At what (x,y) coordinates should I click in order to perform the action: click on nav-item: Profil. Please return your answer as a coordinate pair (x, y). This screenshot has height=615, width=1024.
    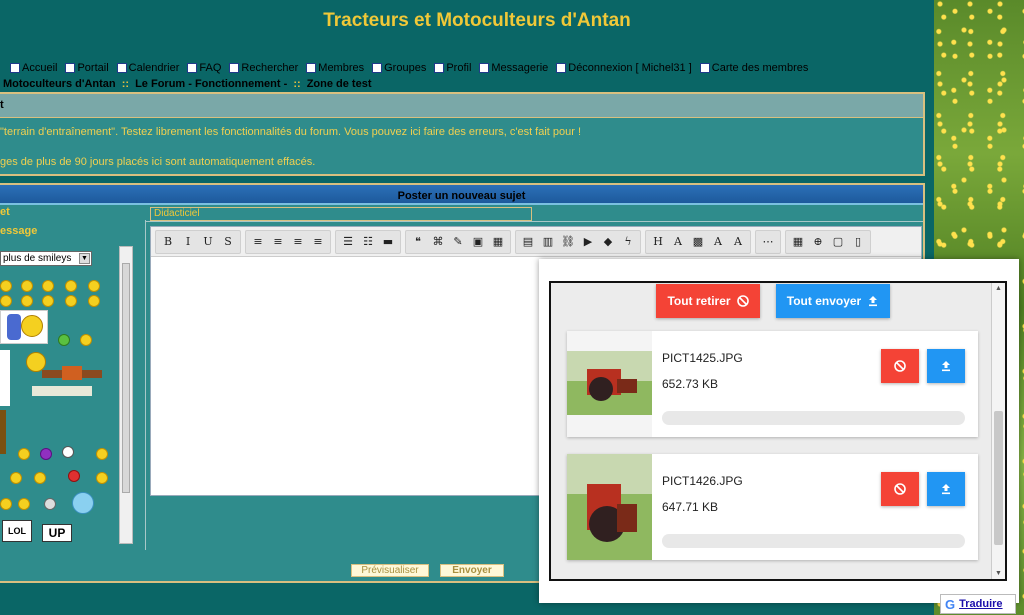
    Looking at the image, I should click on (452, 68).